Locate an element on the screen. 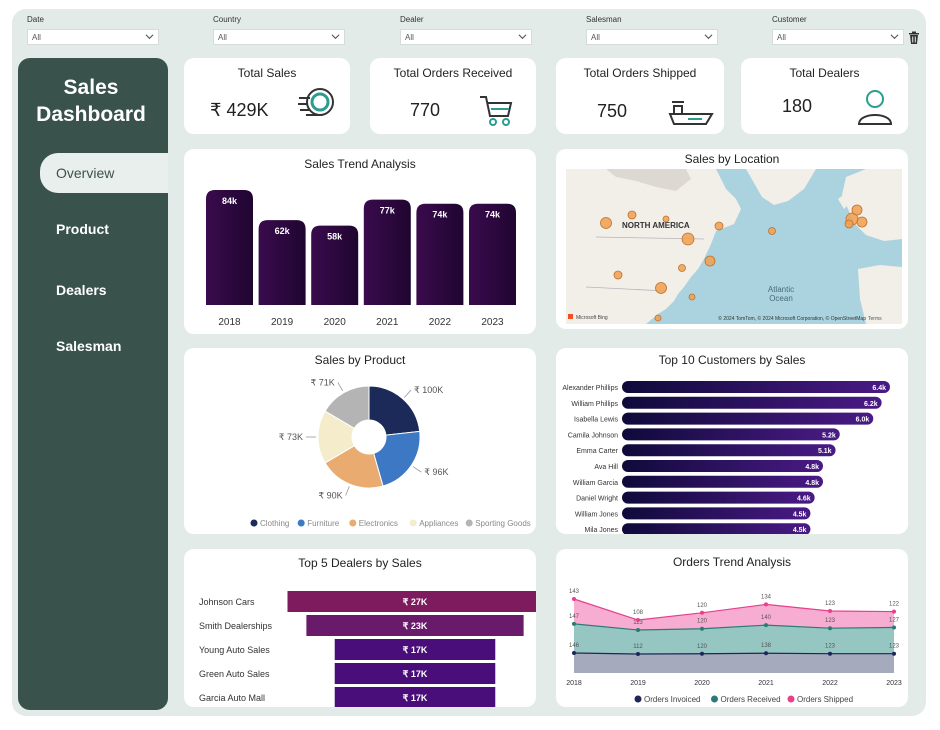  nav-item-product: Product is located at coordinates (93, 229).